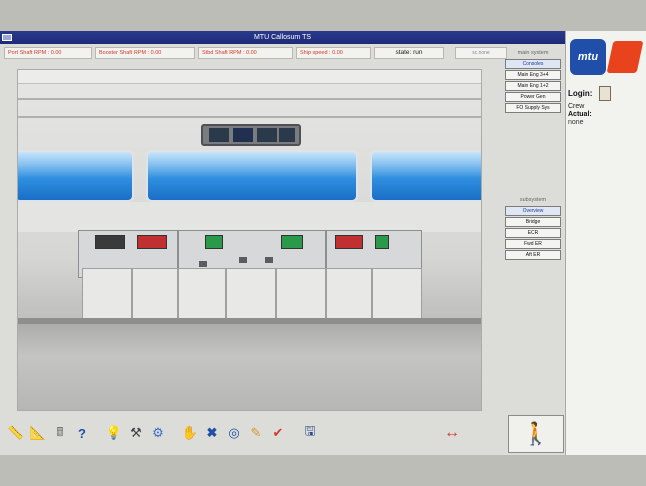 The width and height of the screenshot is (646, 486). What do you see at coordinates (158, 433) in the screenshot?
I see `gear-icon: ⚙` at bounding box center [158, 433].